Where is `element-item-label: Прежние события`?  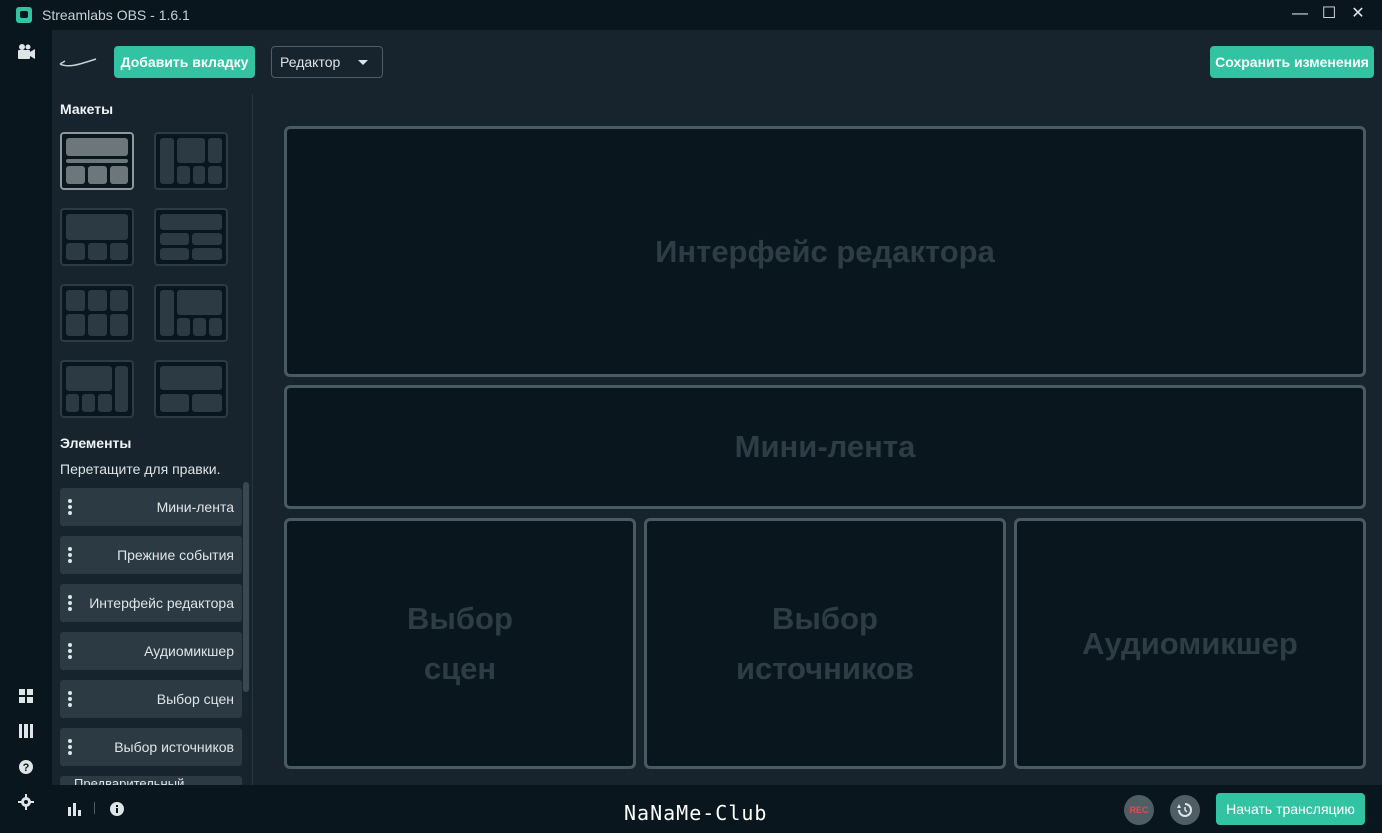
element-item-label: Прежние события is located at coordinates (175, 555).